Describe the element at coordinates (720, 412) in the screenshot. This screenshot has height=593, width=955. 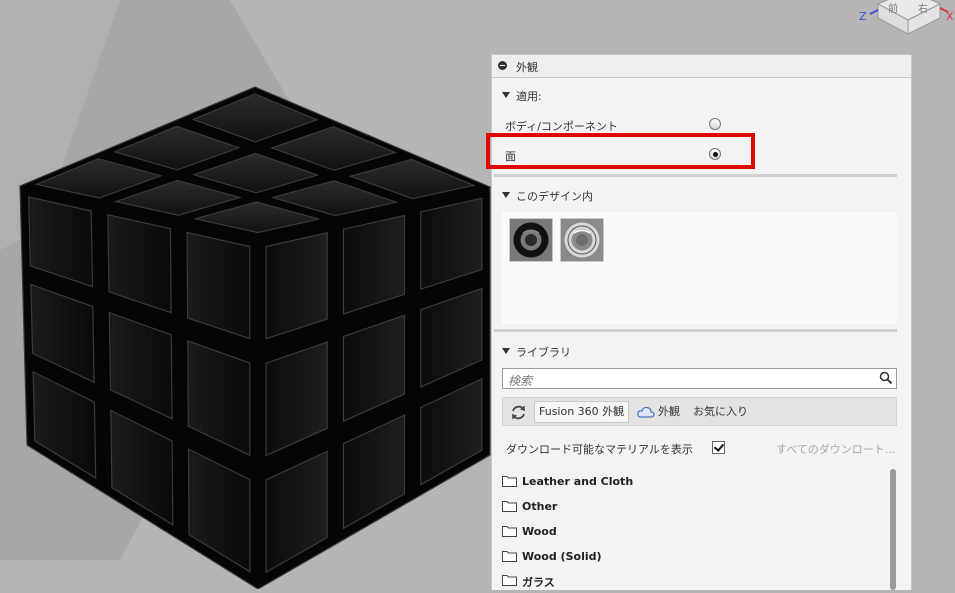
I see `tab-favorites: お気に入り` at that location.